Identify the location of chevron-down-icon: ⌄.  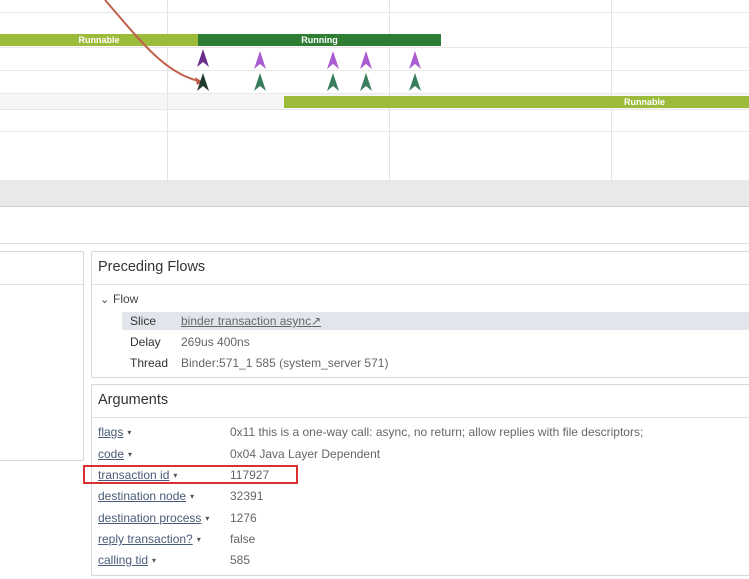
(105, 300).